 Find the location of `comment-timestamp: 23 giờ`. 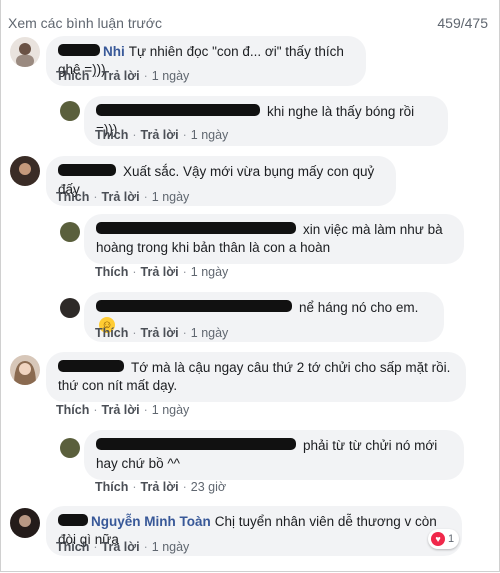

comment-timestamp: 23 giờ is located at coordinates (208, 487).